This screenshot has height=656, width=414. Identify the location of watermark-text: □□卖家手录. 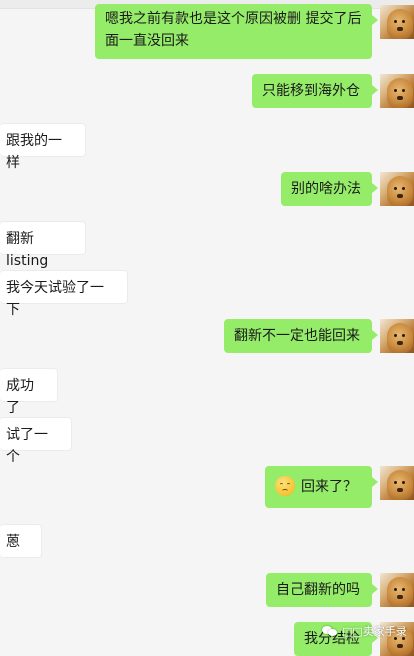
(374, 631).